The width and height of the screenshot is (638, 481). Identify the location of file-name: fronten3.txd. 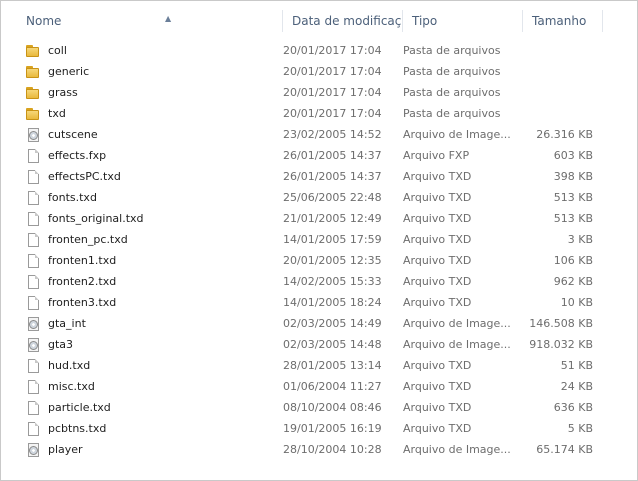
(82, 302).